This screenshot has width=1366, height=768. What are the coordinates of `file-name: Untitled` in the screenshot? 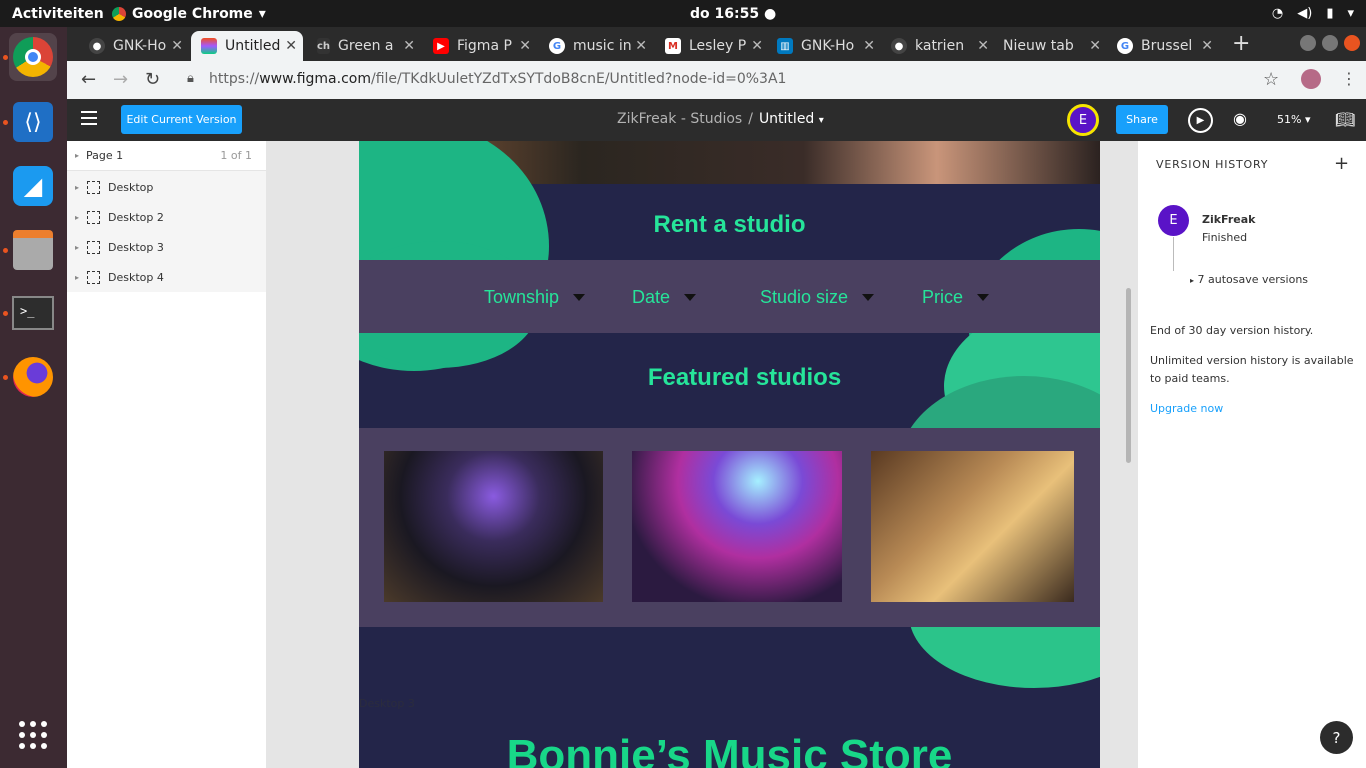 It's located at (786, 119).